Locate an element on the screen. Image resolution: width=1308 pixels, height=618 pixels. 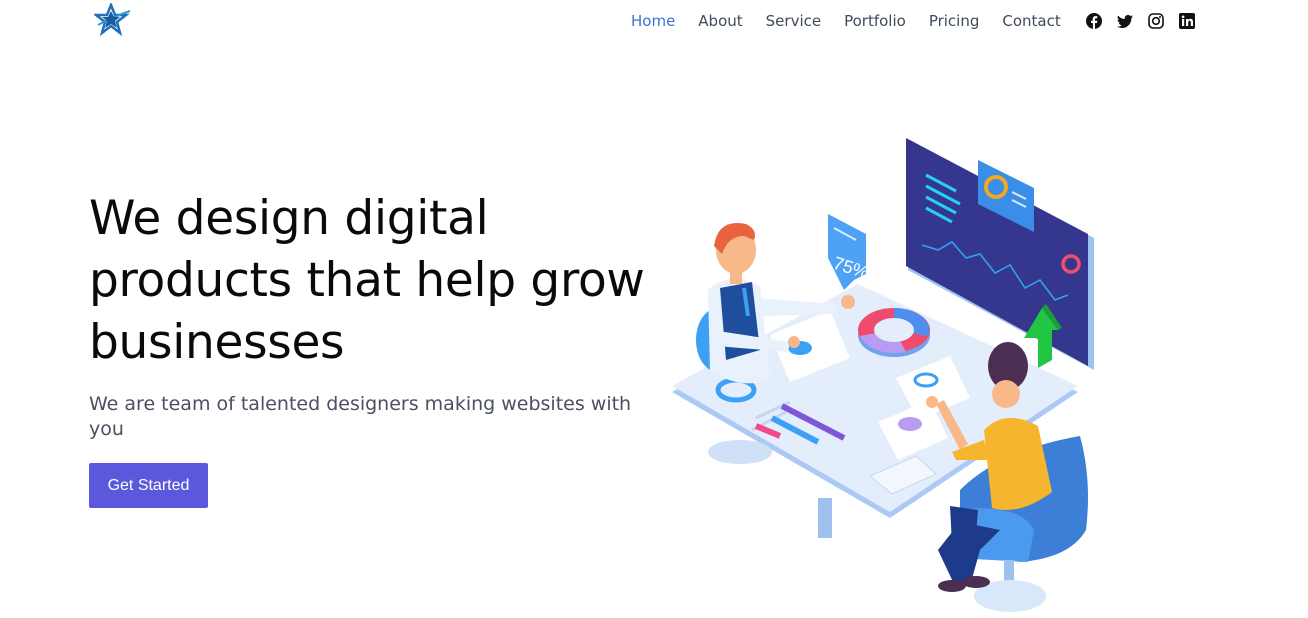
social-links is located at coordinates (1147, 21).